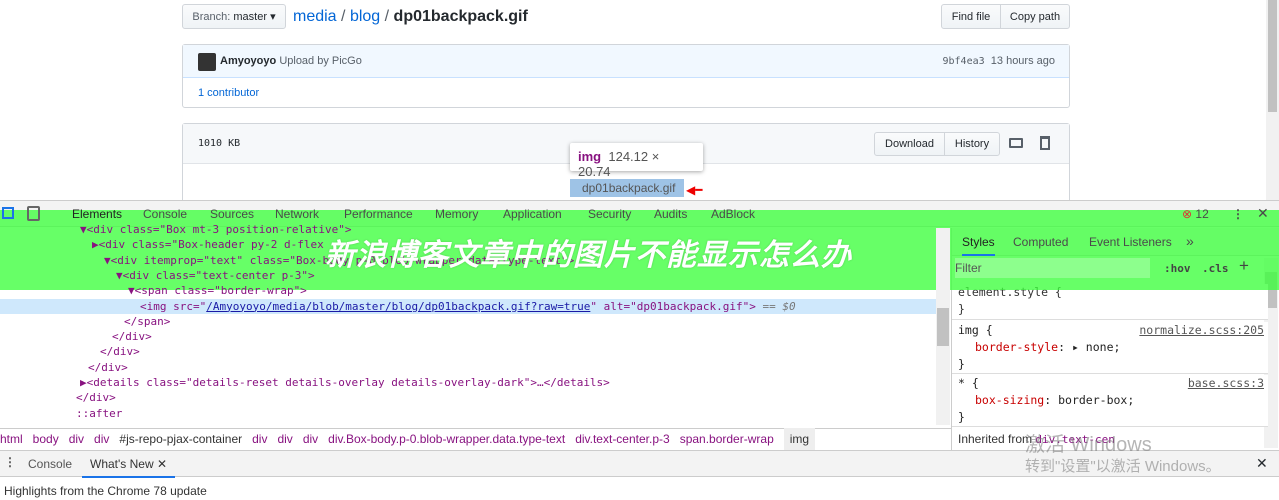 This screenshot has height=500, width=1279. I want to click on more-tabs-icon: », so click(1190, 241).